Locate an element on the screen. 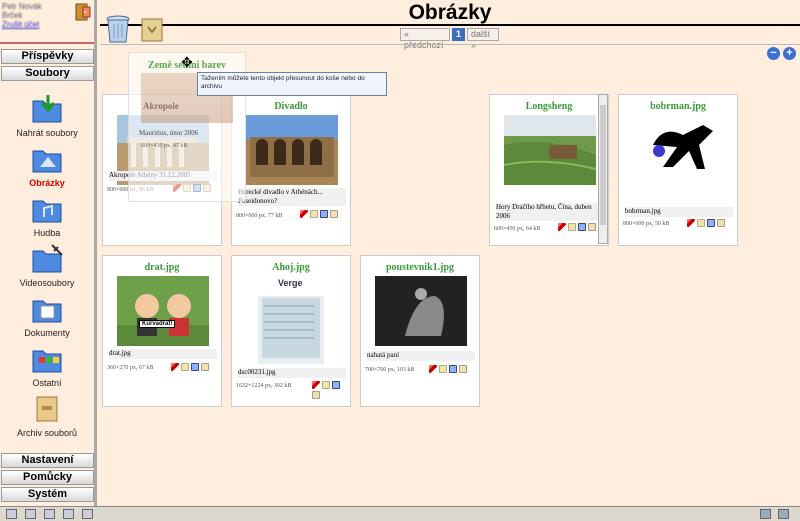 The image size is (800, 521). zoom-out-button: − is located at coordinates (773, 53).